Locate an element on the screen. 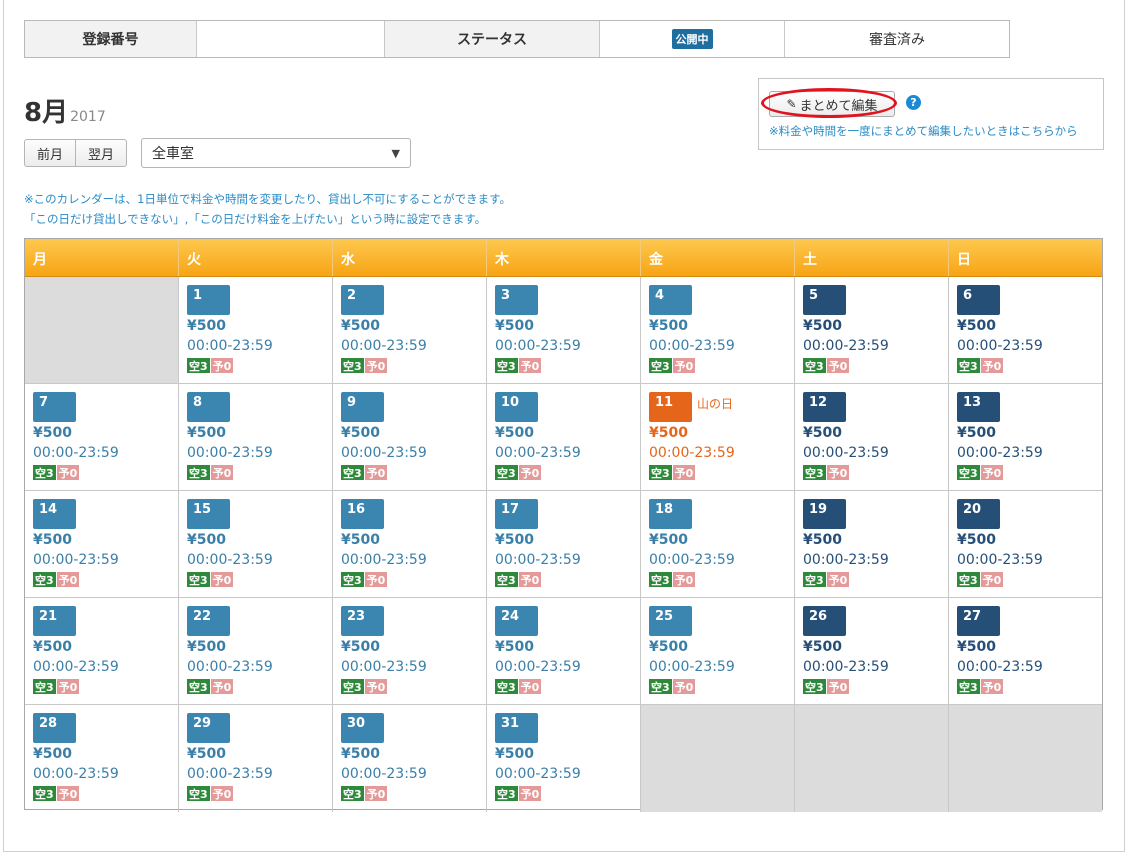  calendar-day-cell: 28 ¥500 00:00-23:59 空3 予0 is located at coordinates (102, 758).